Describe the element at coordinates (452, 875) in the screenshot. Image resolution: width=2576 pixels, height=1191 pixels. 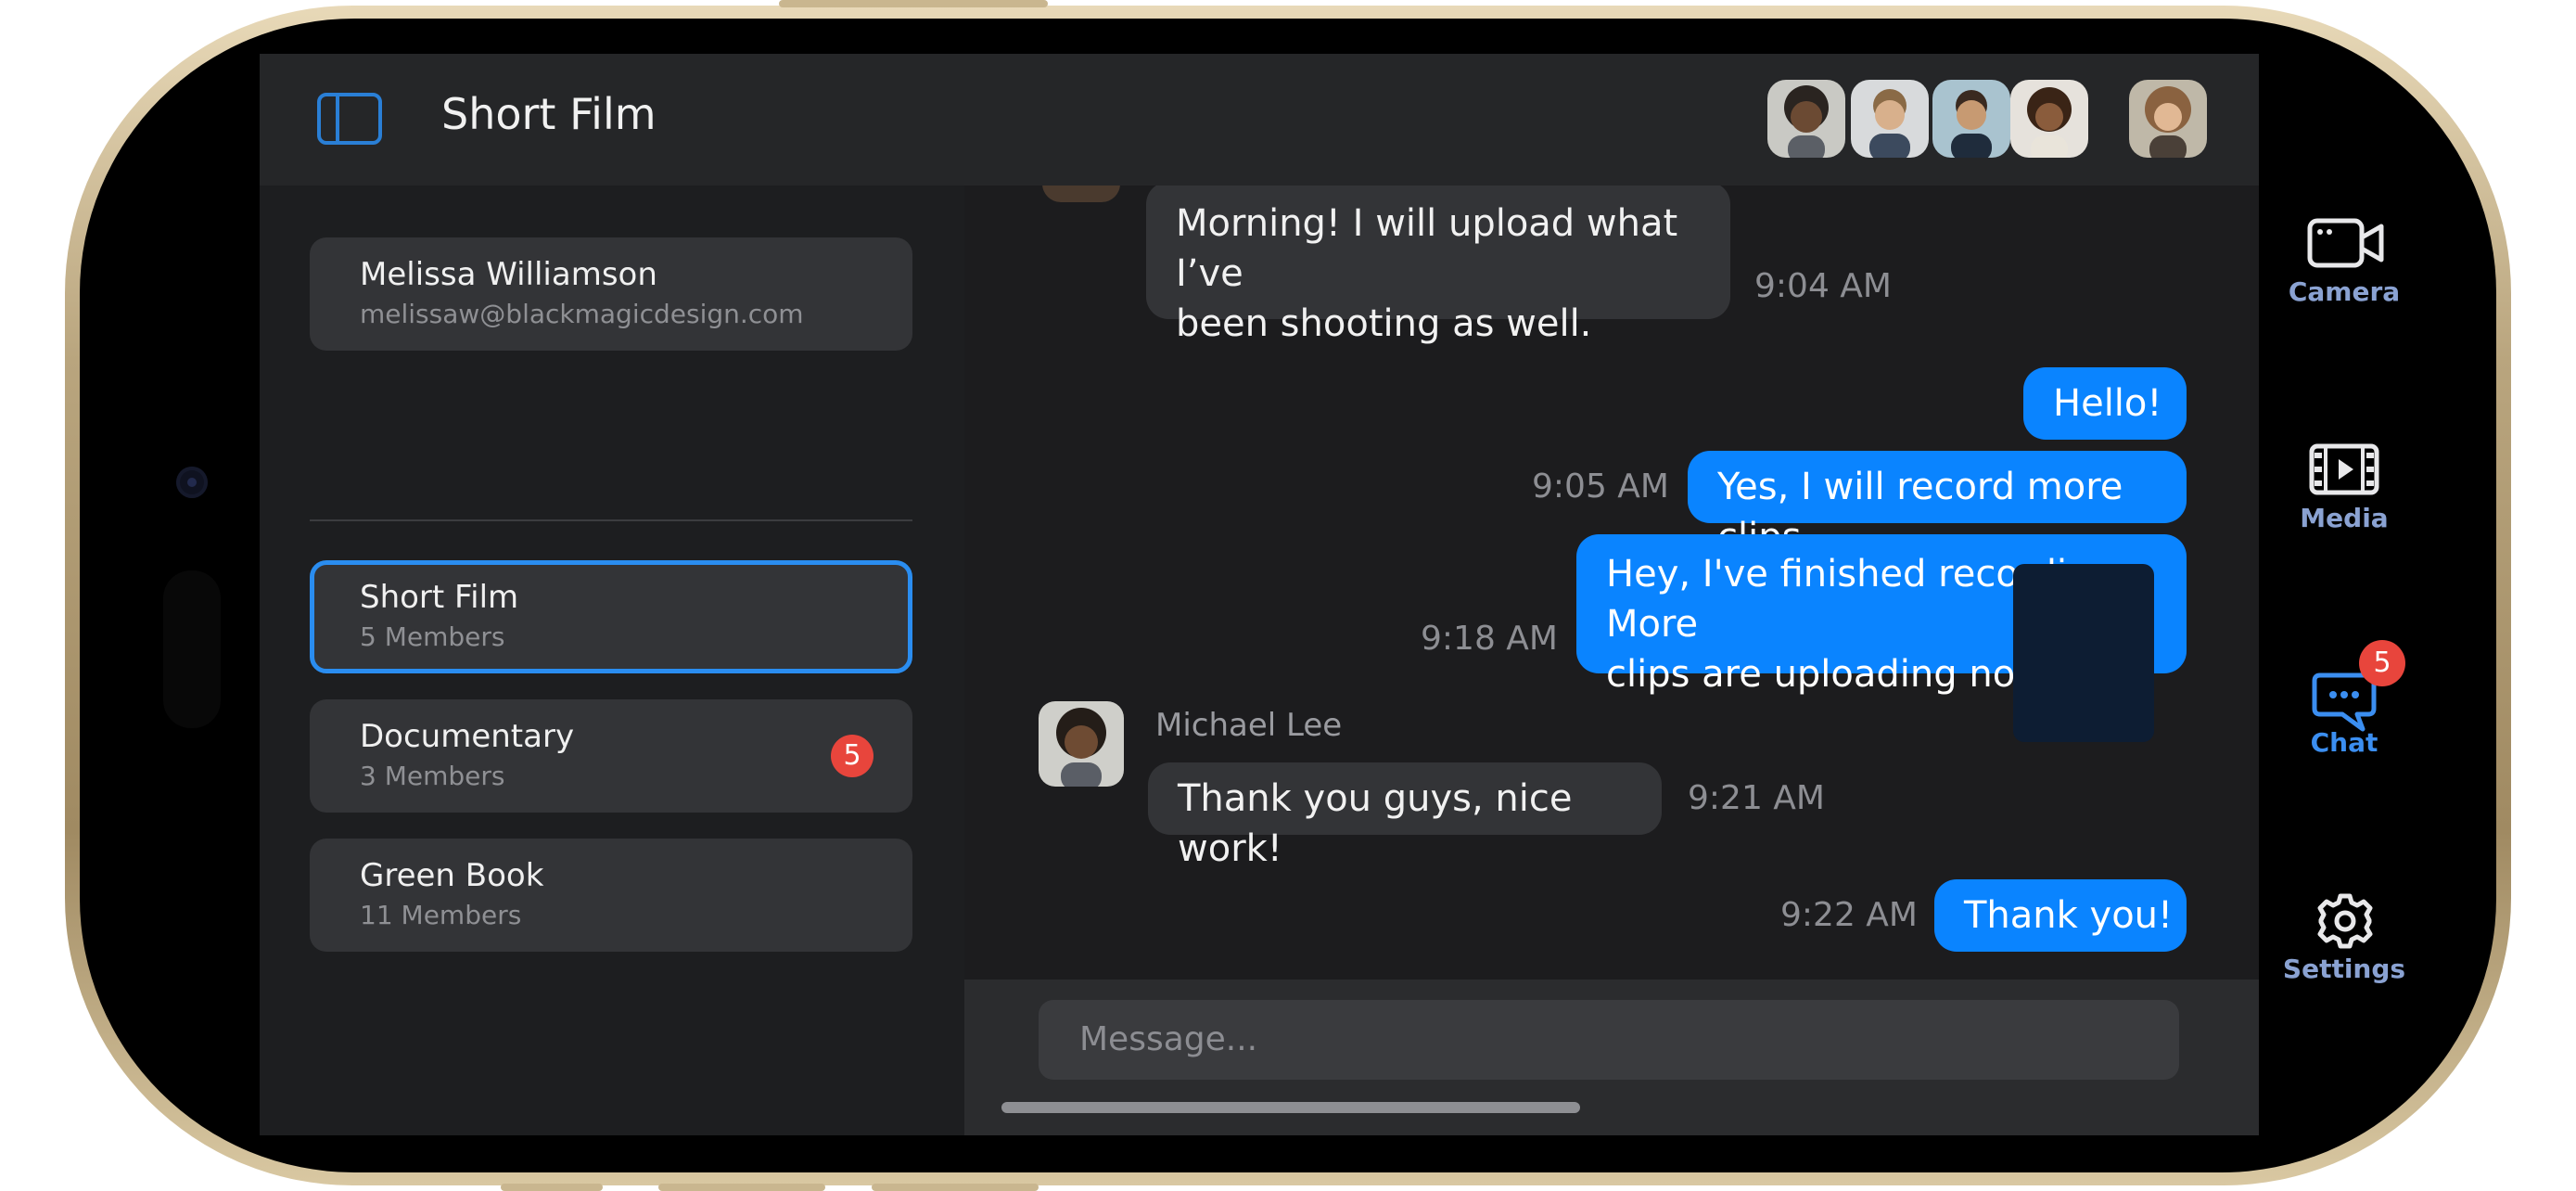
I see `channel-name: Green Book` at that location.